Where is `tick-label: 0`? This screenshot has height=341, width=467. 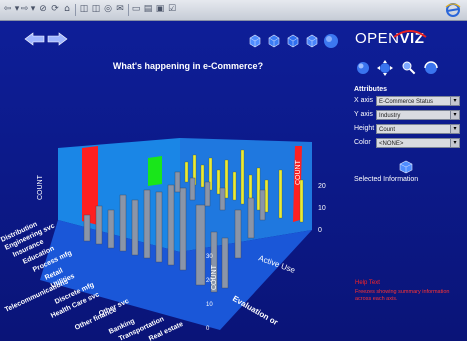
tick-label: 0 is located at coordinates (320, 230).